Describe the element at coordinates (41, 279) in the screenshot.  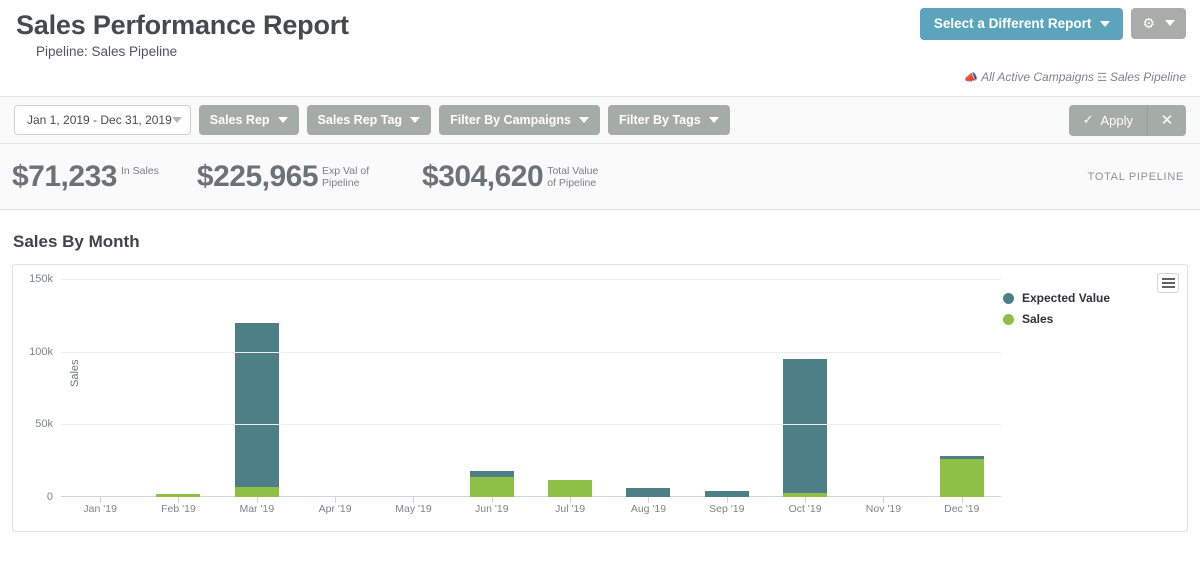
I see `y-axis-tick-label: 150k` at that location.